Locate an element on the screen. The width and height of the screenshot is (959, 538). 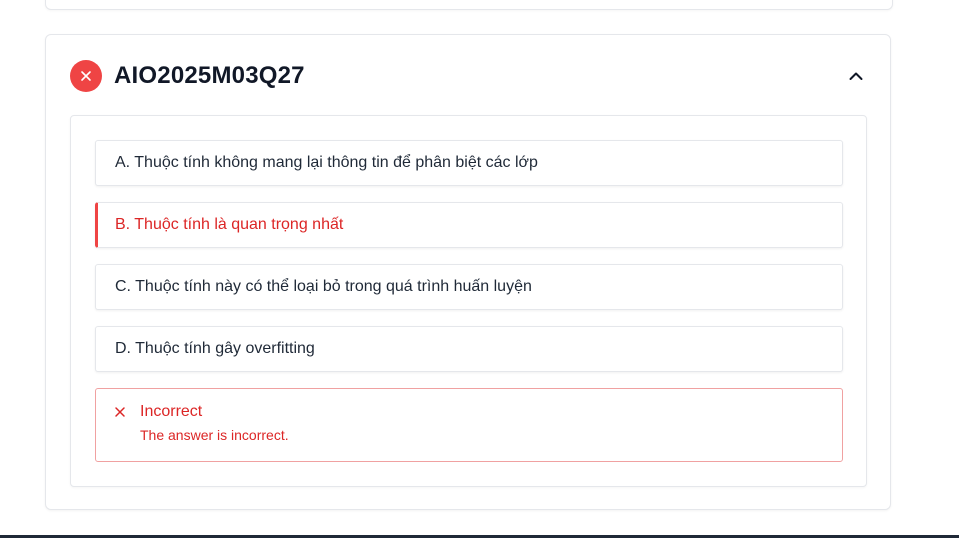
collapse-button is located at coordinates (856, 76).